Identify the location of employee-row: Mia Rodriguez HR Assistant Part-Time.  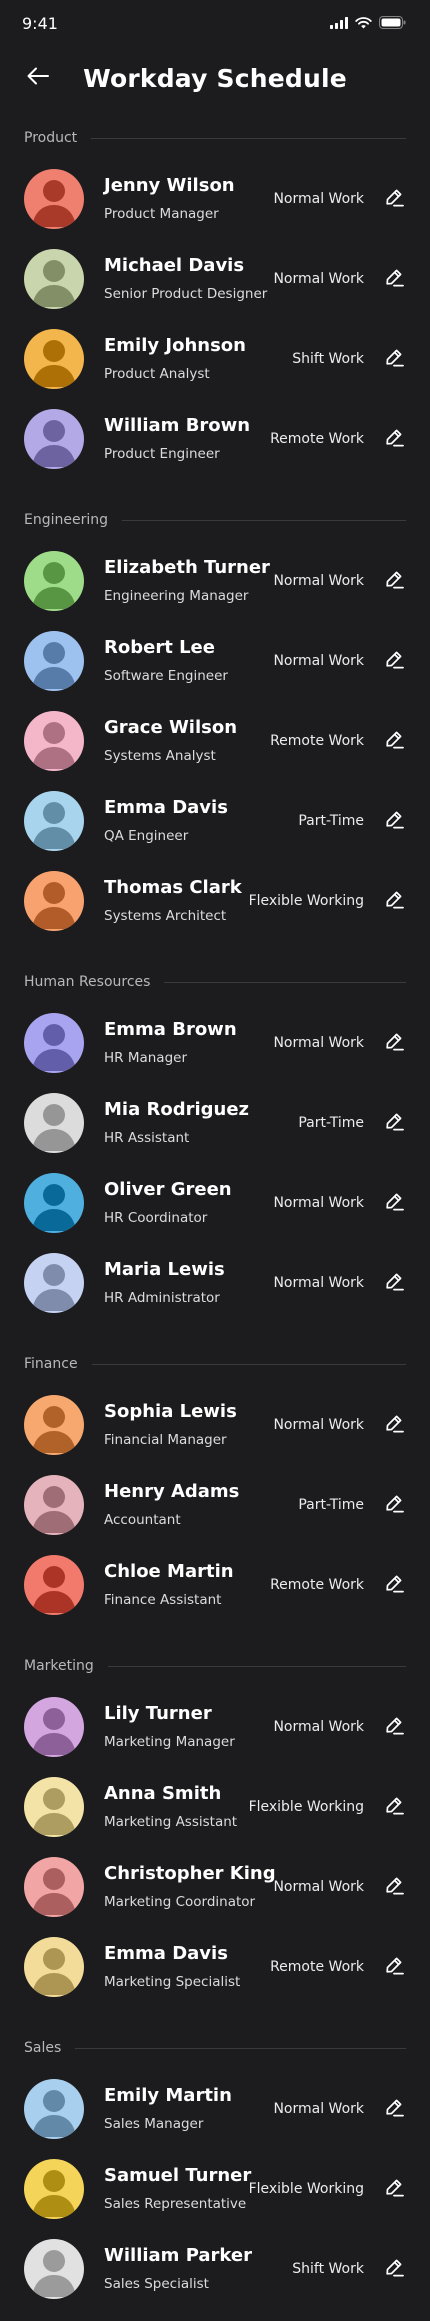
(215, 1123).